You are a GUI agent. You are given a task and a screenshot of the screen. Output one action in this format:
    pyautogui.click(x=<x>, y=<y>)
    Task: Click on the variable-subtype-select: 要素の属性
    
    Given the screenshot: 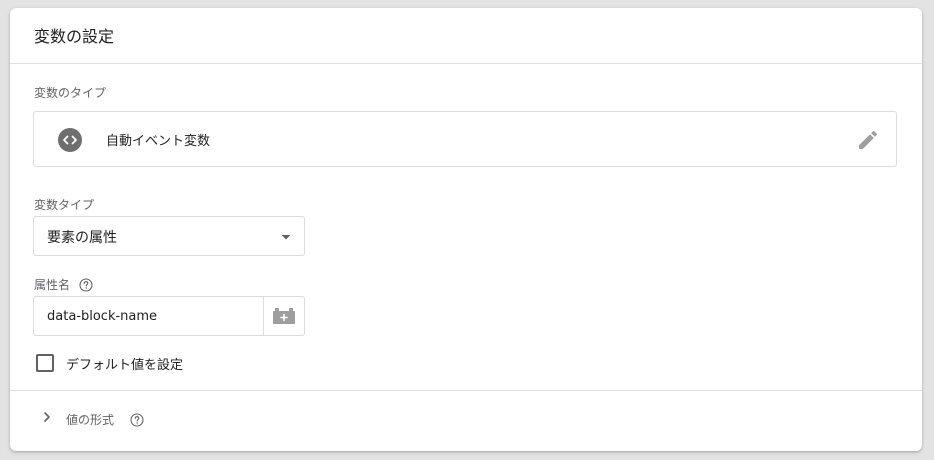 What is the action you would take?
    pyautogui.click(x=169, y=236)
    